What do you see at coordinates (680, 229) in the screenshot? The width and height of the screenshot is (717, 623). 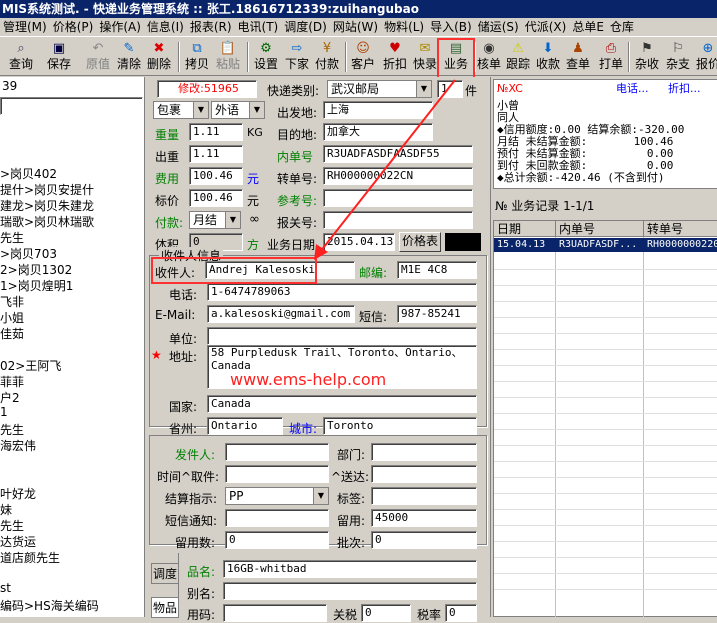 I see `col-header-transfer-no: 转单号` at bounding box center [680, 229].